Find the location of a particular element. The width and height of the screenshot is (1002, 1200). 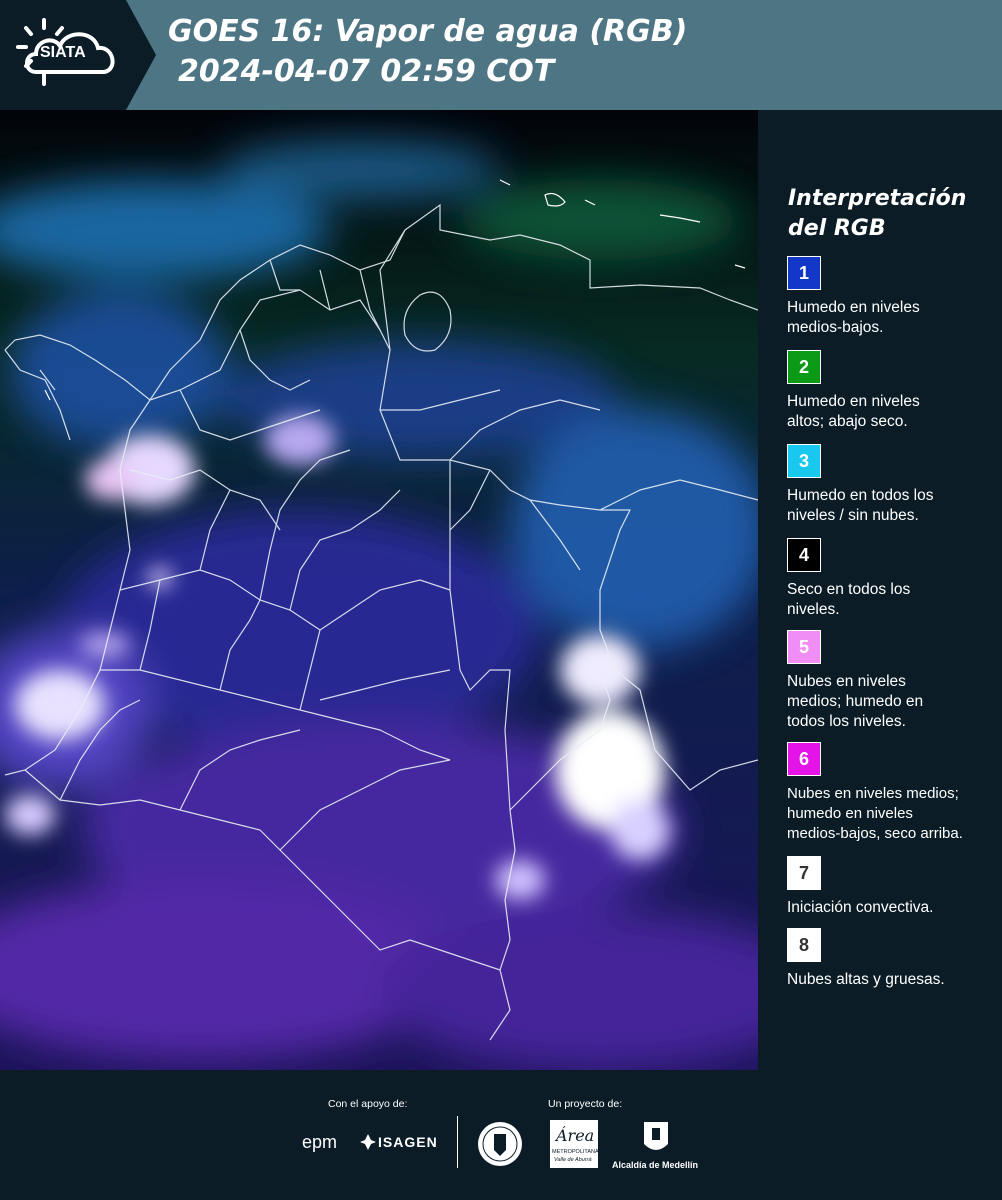

page-timestamp: 2024-04-07 02:59 COT is located at coordinates (366, 71).